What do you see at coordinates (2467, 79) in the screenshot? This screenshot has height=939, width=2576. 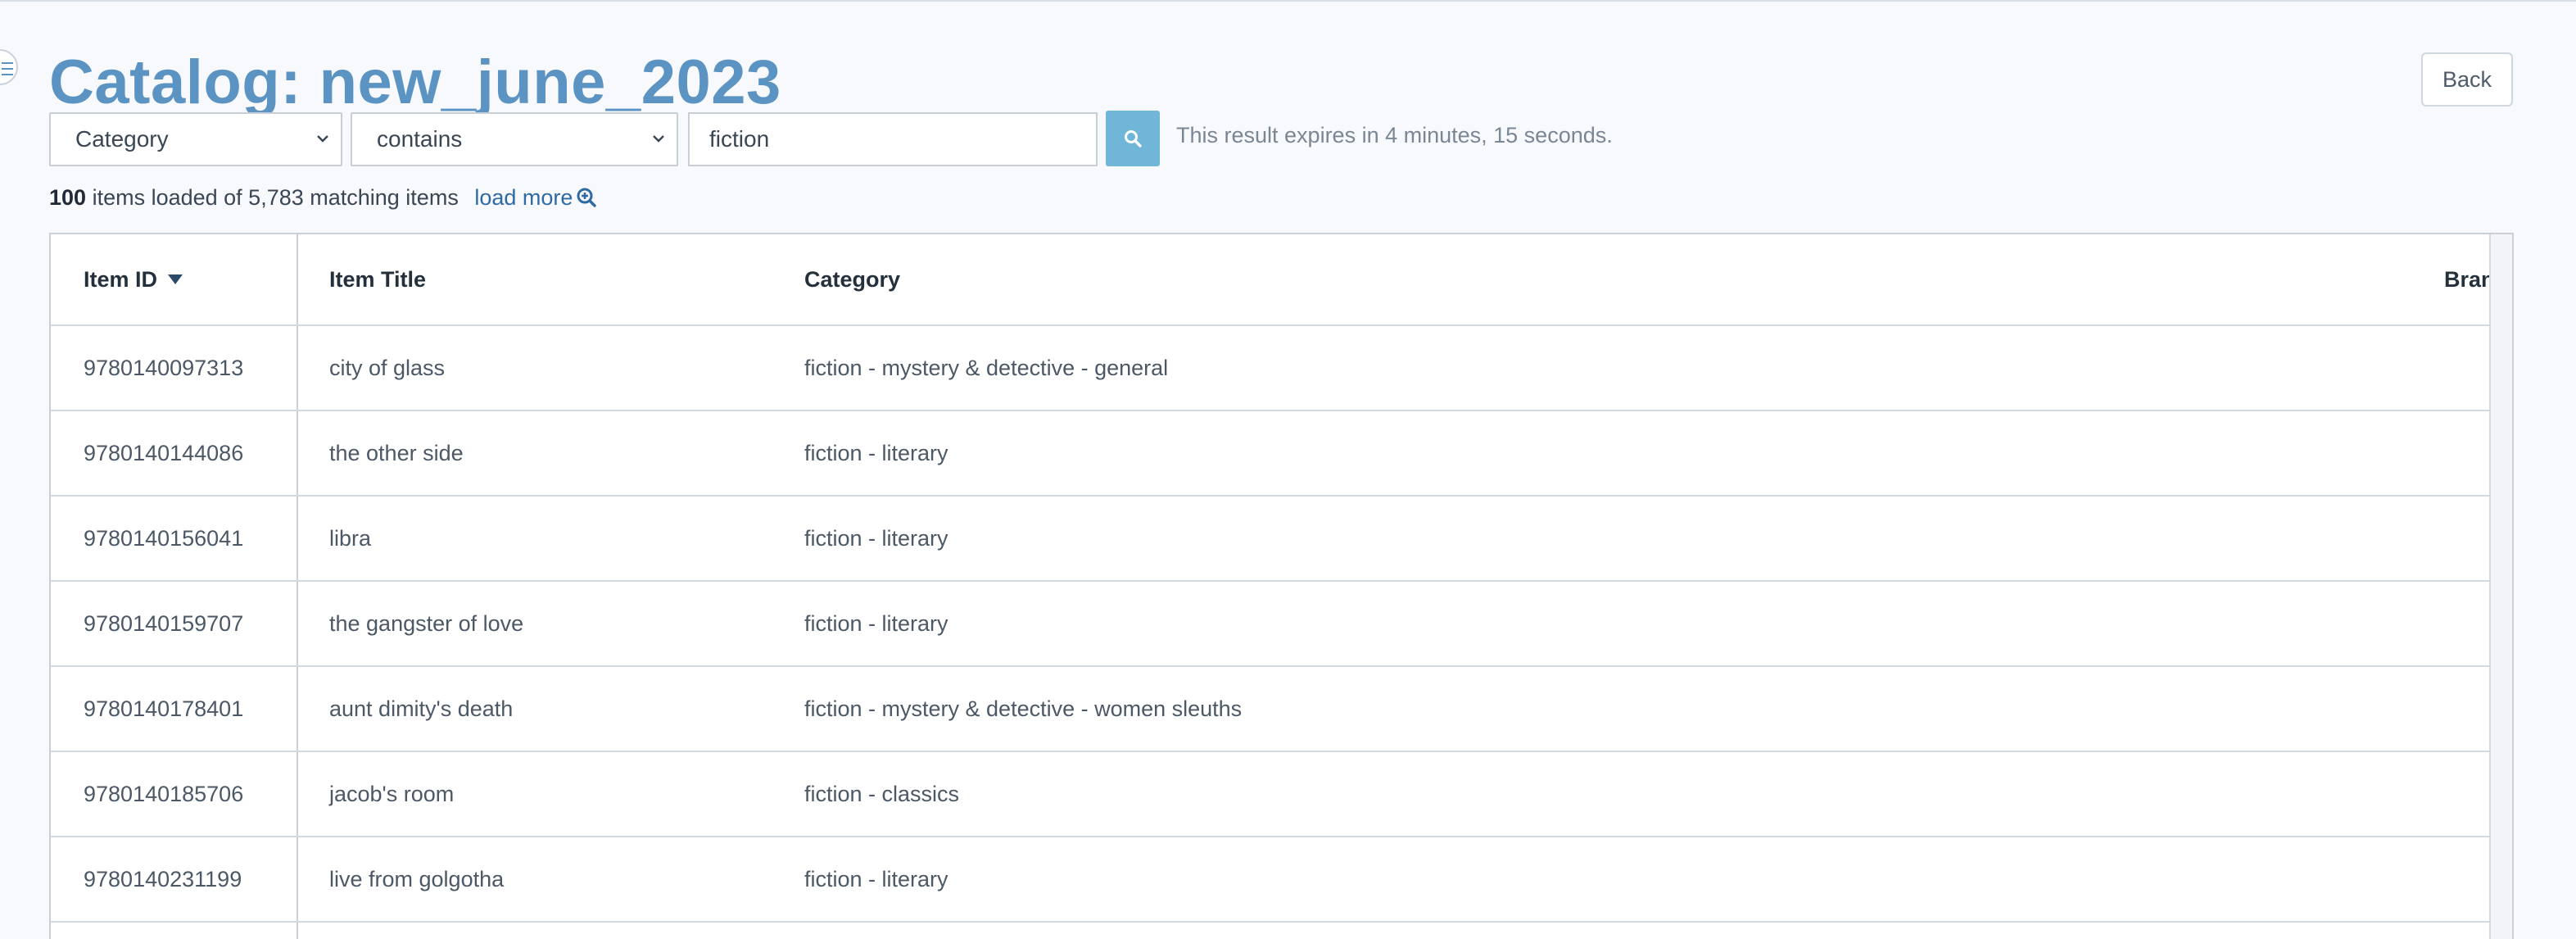 I see `back-button: Back` at bounding box center [2467, 79].